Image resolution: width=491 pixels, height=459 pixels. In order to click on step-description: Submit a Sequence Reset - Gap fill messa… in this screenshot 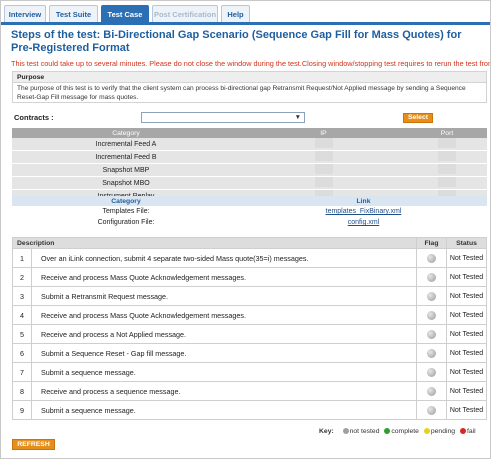, I will do `click(224, 353)`.